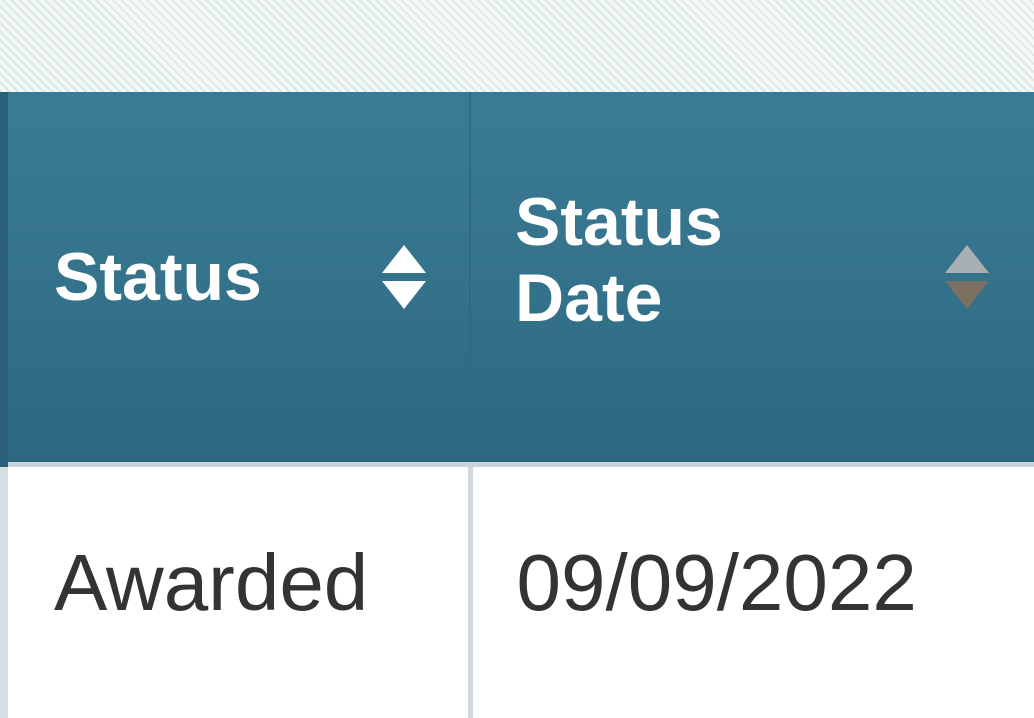  What do you see at coordinates (517, 46) in the screenshot?
I see `background-pattern` at bounding box center [517, 46].